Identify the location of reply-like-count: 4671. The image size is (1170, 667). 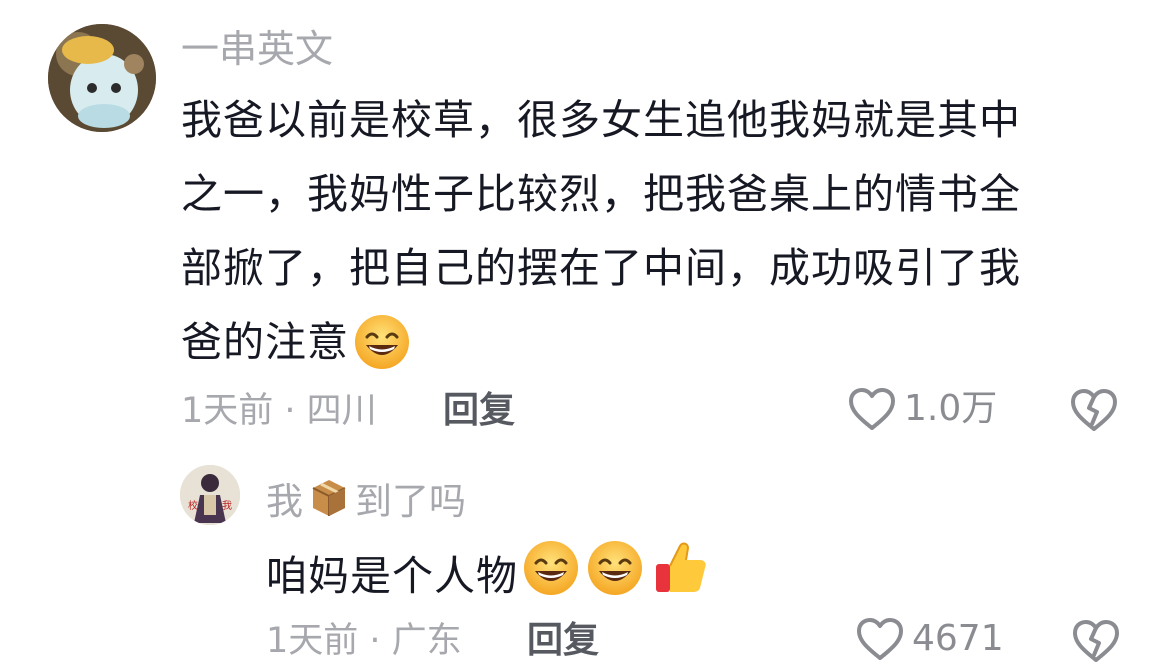
(958, 638).